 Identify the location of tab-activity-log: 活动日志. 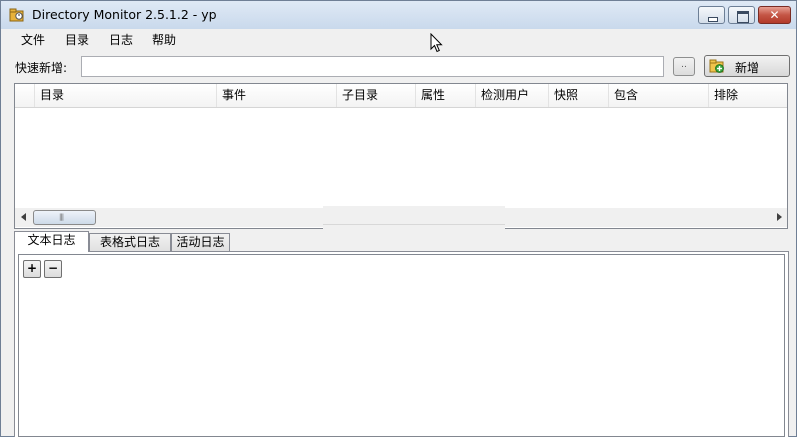
(200, 242).